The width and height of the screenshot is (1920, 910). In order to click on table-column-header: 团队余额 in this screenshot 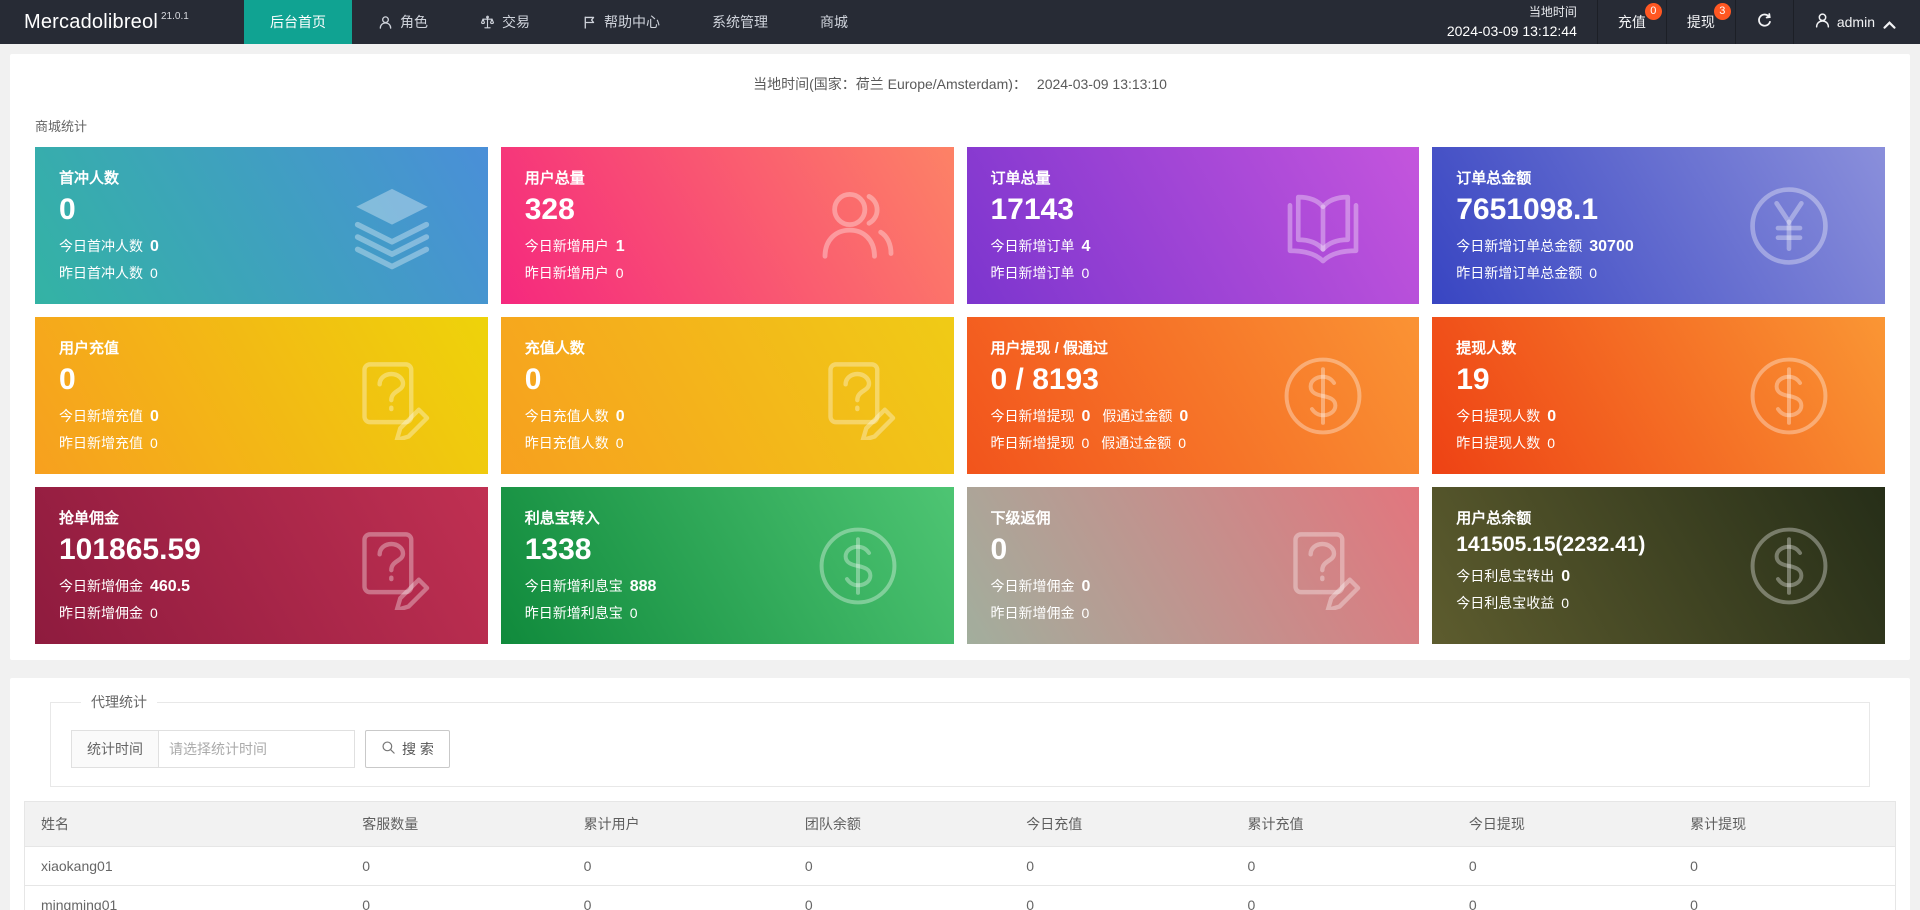, I will do `click(899, 824)`.